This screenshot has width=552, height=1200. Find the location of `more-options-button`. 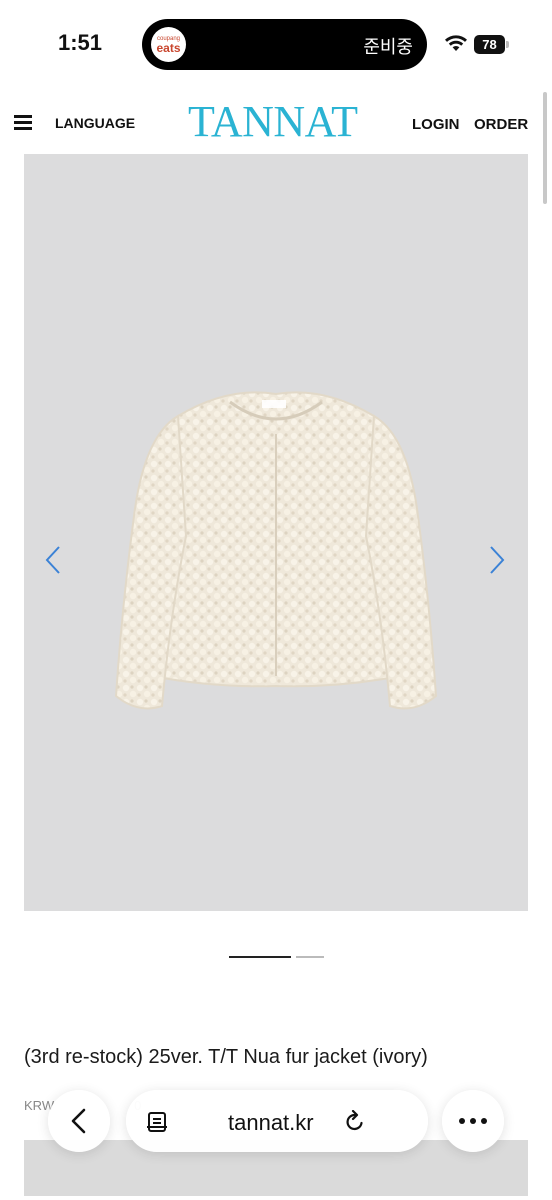

more-options-button is located at coordinates (473, 1121).